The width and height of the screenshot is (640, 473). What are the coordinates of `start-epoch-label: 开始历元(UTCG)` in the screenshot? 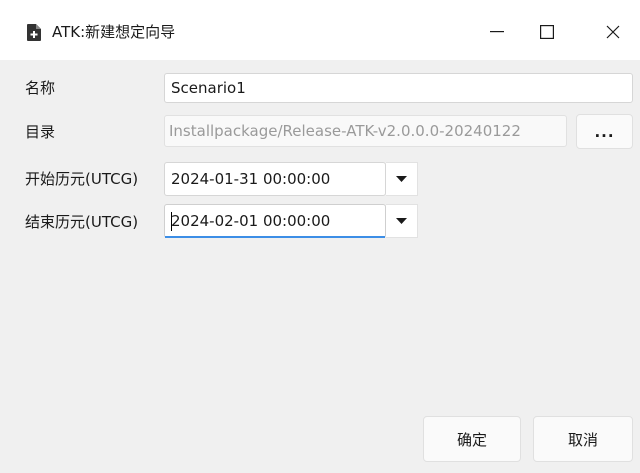 It's located at (82, 179).